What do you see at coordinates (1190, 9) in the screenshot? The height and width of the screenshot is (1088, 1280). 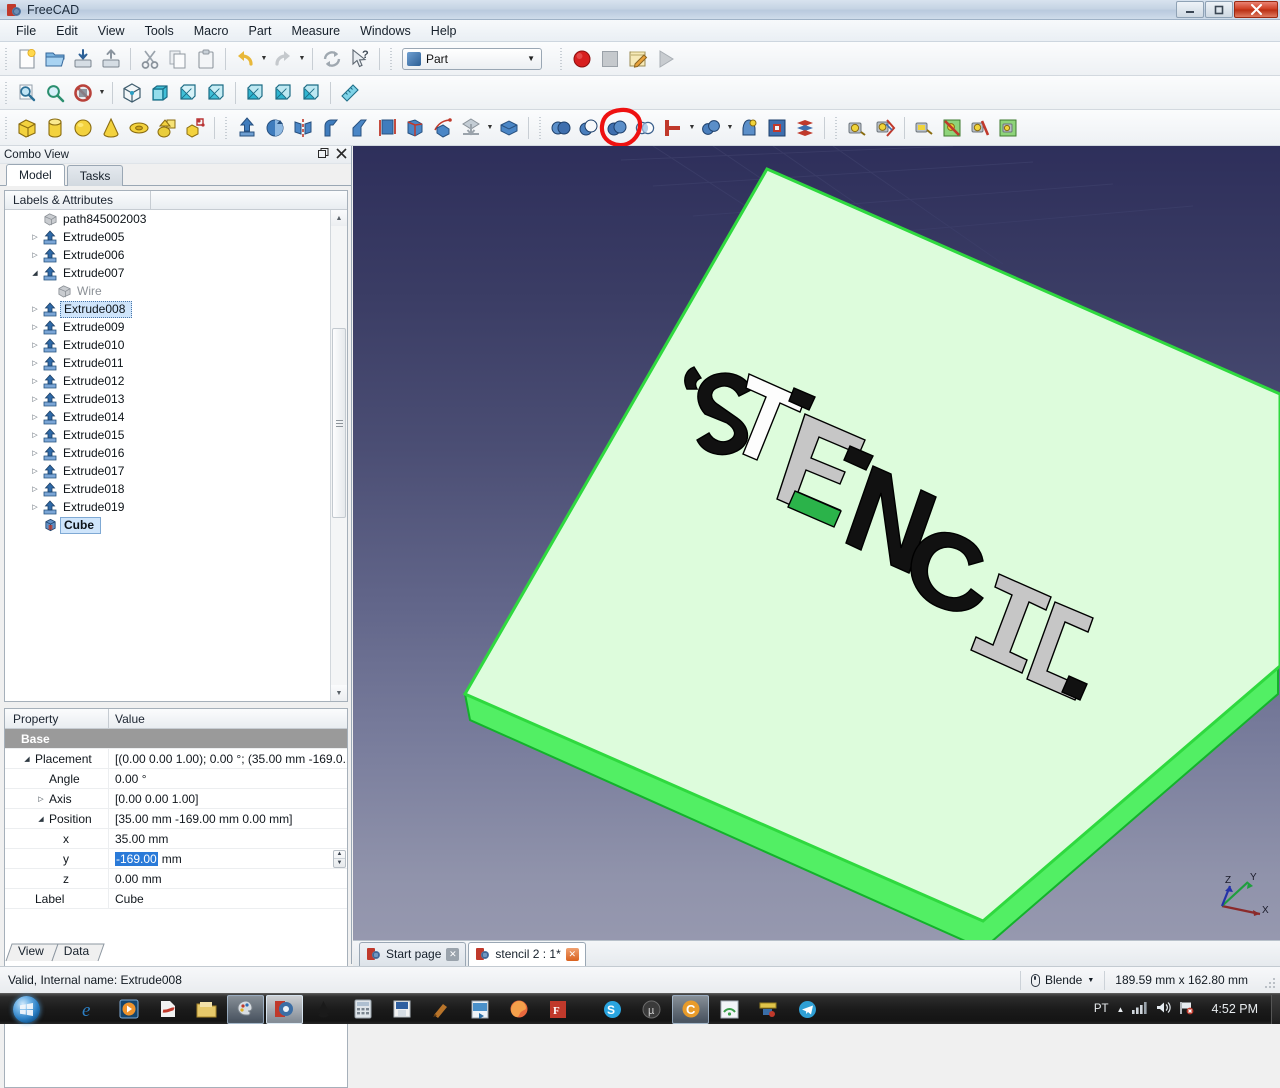 I see `minimize-button` at bounding box center [1190, 9].